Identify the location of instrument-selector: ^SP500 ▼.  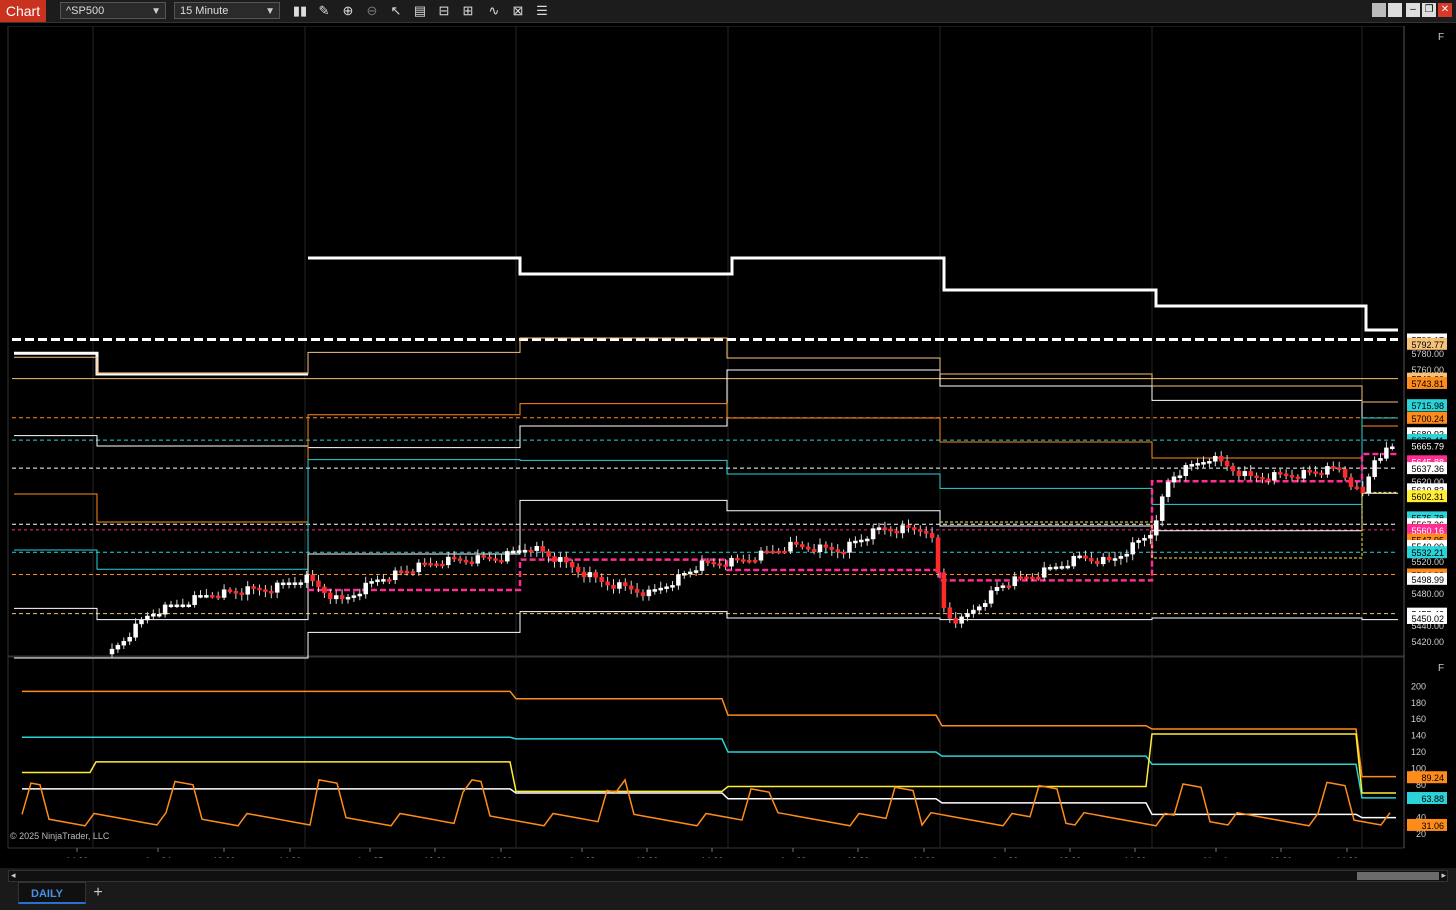
(113, 10).